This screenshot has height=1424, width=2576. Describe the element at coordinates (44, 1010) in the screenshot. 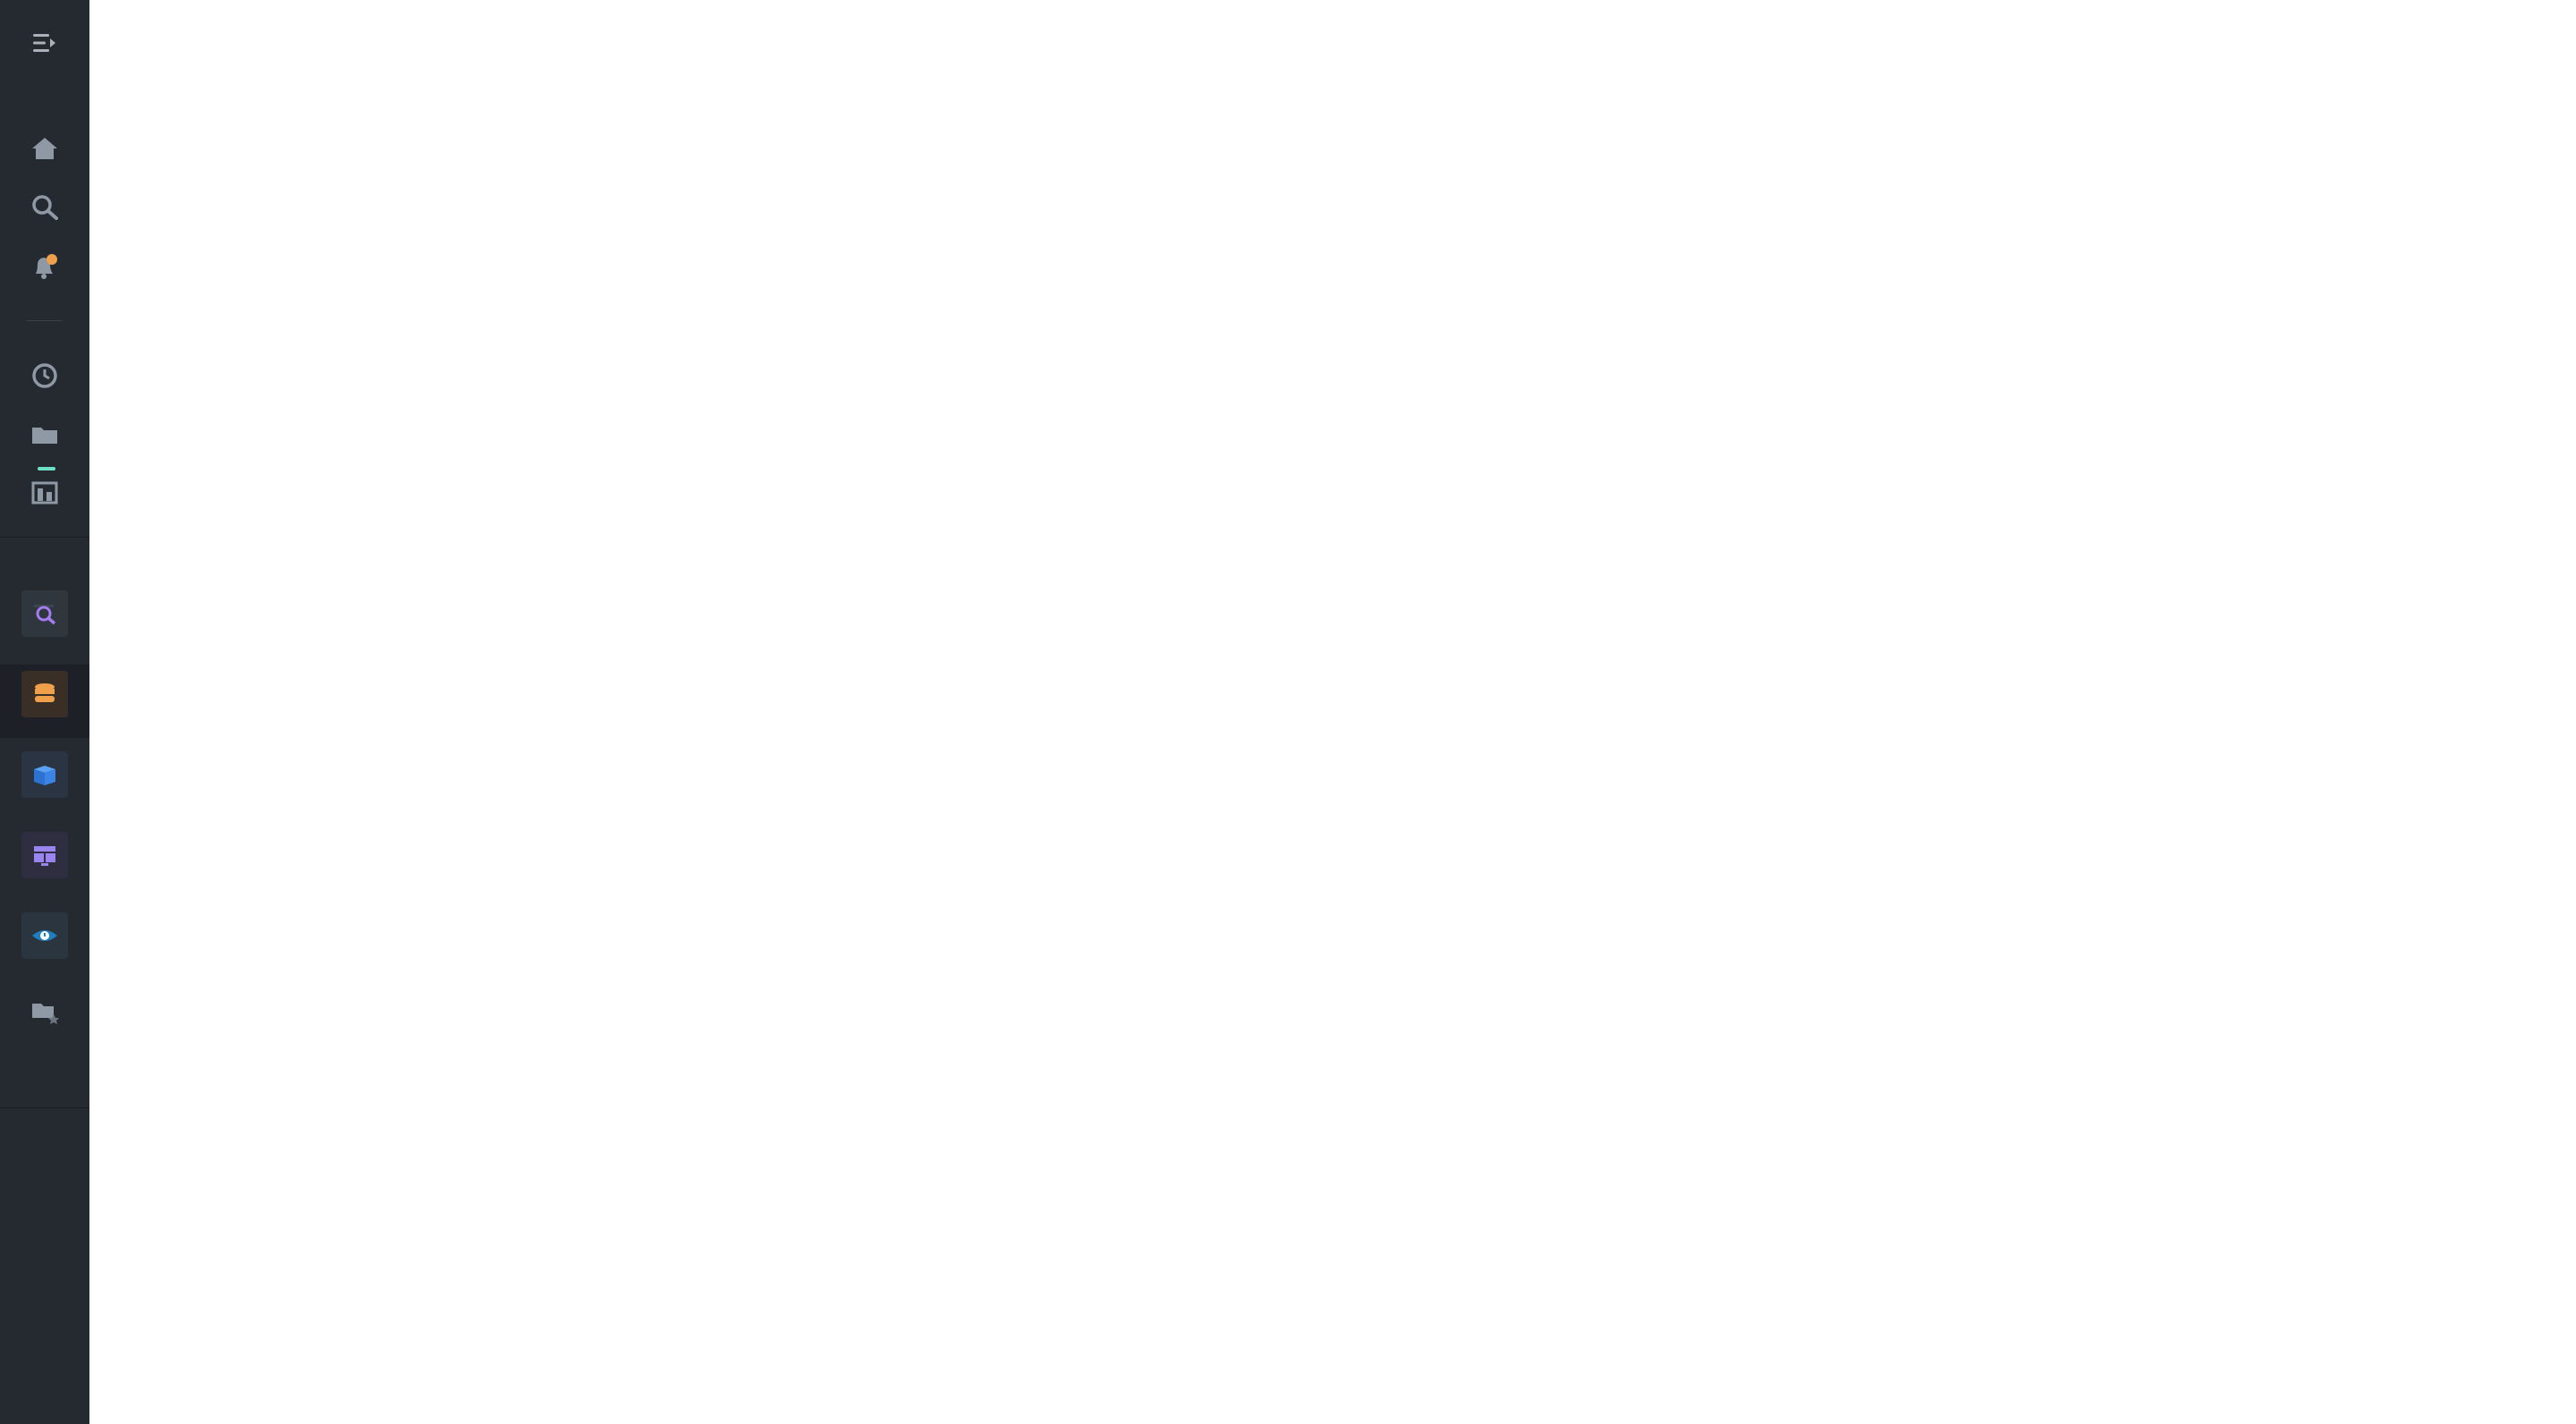

I see `favorites-folder-icon` at that location.